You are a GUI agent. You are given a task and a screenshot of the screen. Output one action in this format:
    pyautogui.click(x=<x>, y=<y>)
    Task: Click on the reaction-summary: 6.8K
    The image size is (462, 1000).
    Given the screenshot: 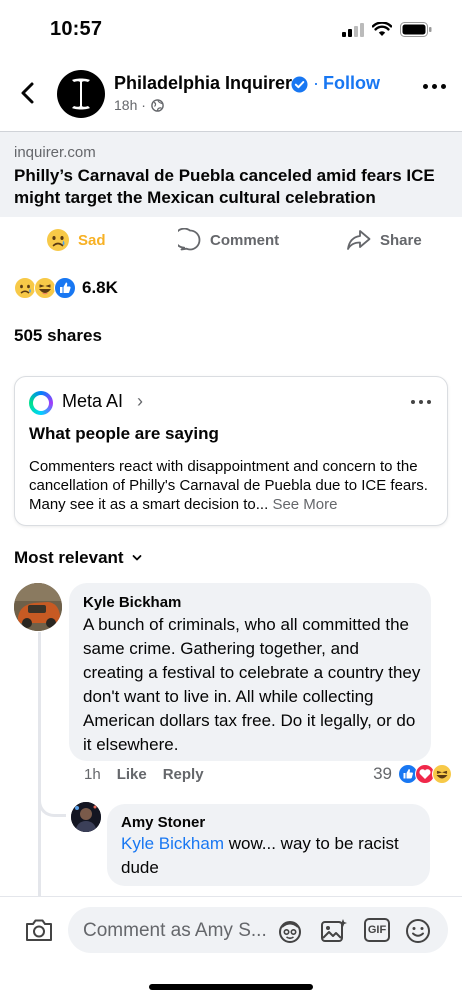 What is the action you would take?
    pyautogui.click(x=66, y=288)
    